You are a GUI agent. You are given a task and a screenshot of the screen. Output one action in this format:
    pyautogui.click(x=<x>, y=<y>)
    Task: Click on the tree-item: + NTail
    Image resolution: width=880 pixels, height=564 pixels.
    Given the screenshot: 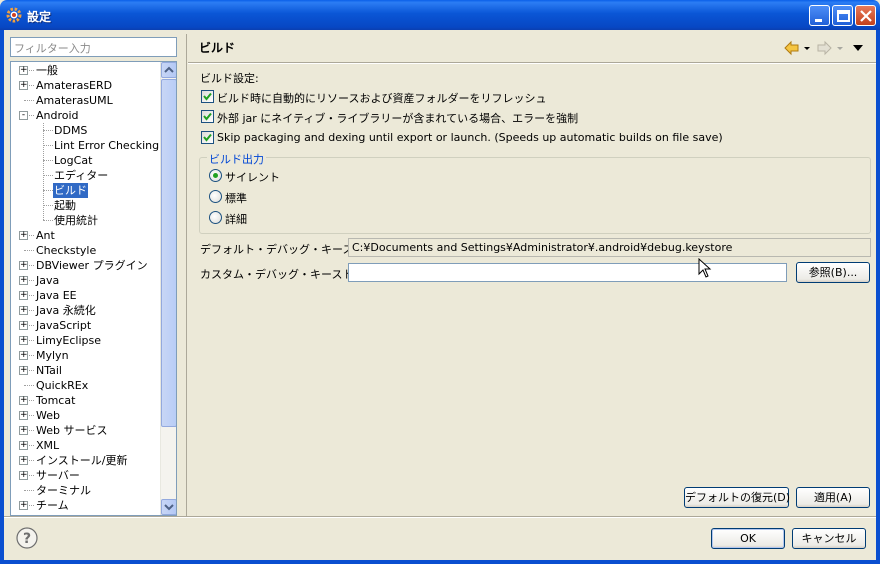 What is the action you would take?
    pyautogui.click(x=86, y=370)
    